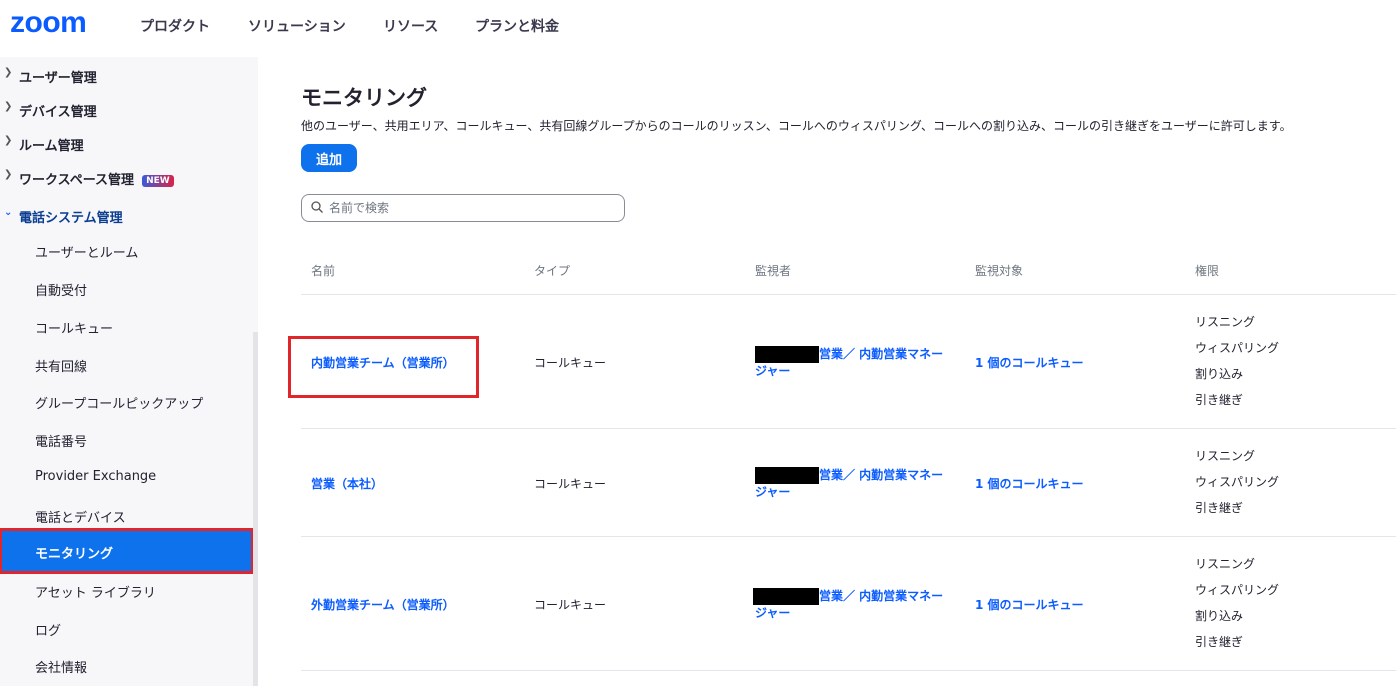  I want to click on search-icon, so click(317, 207).